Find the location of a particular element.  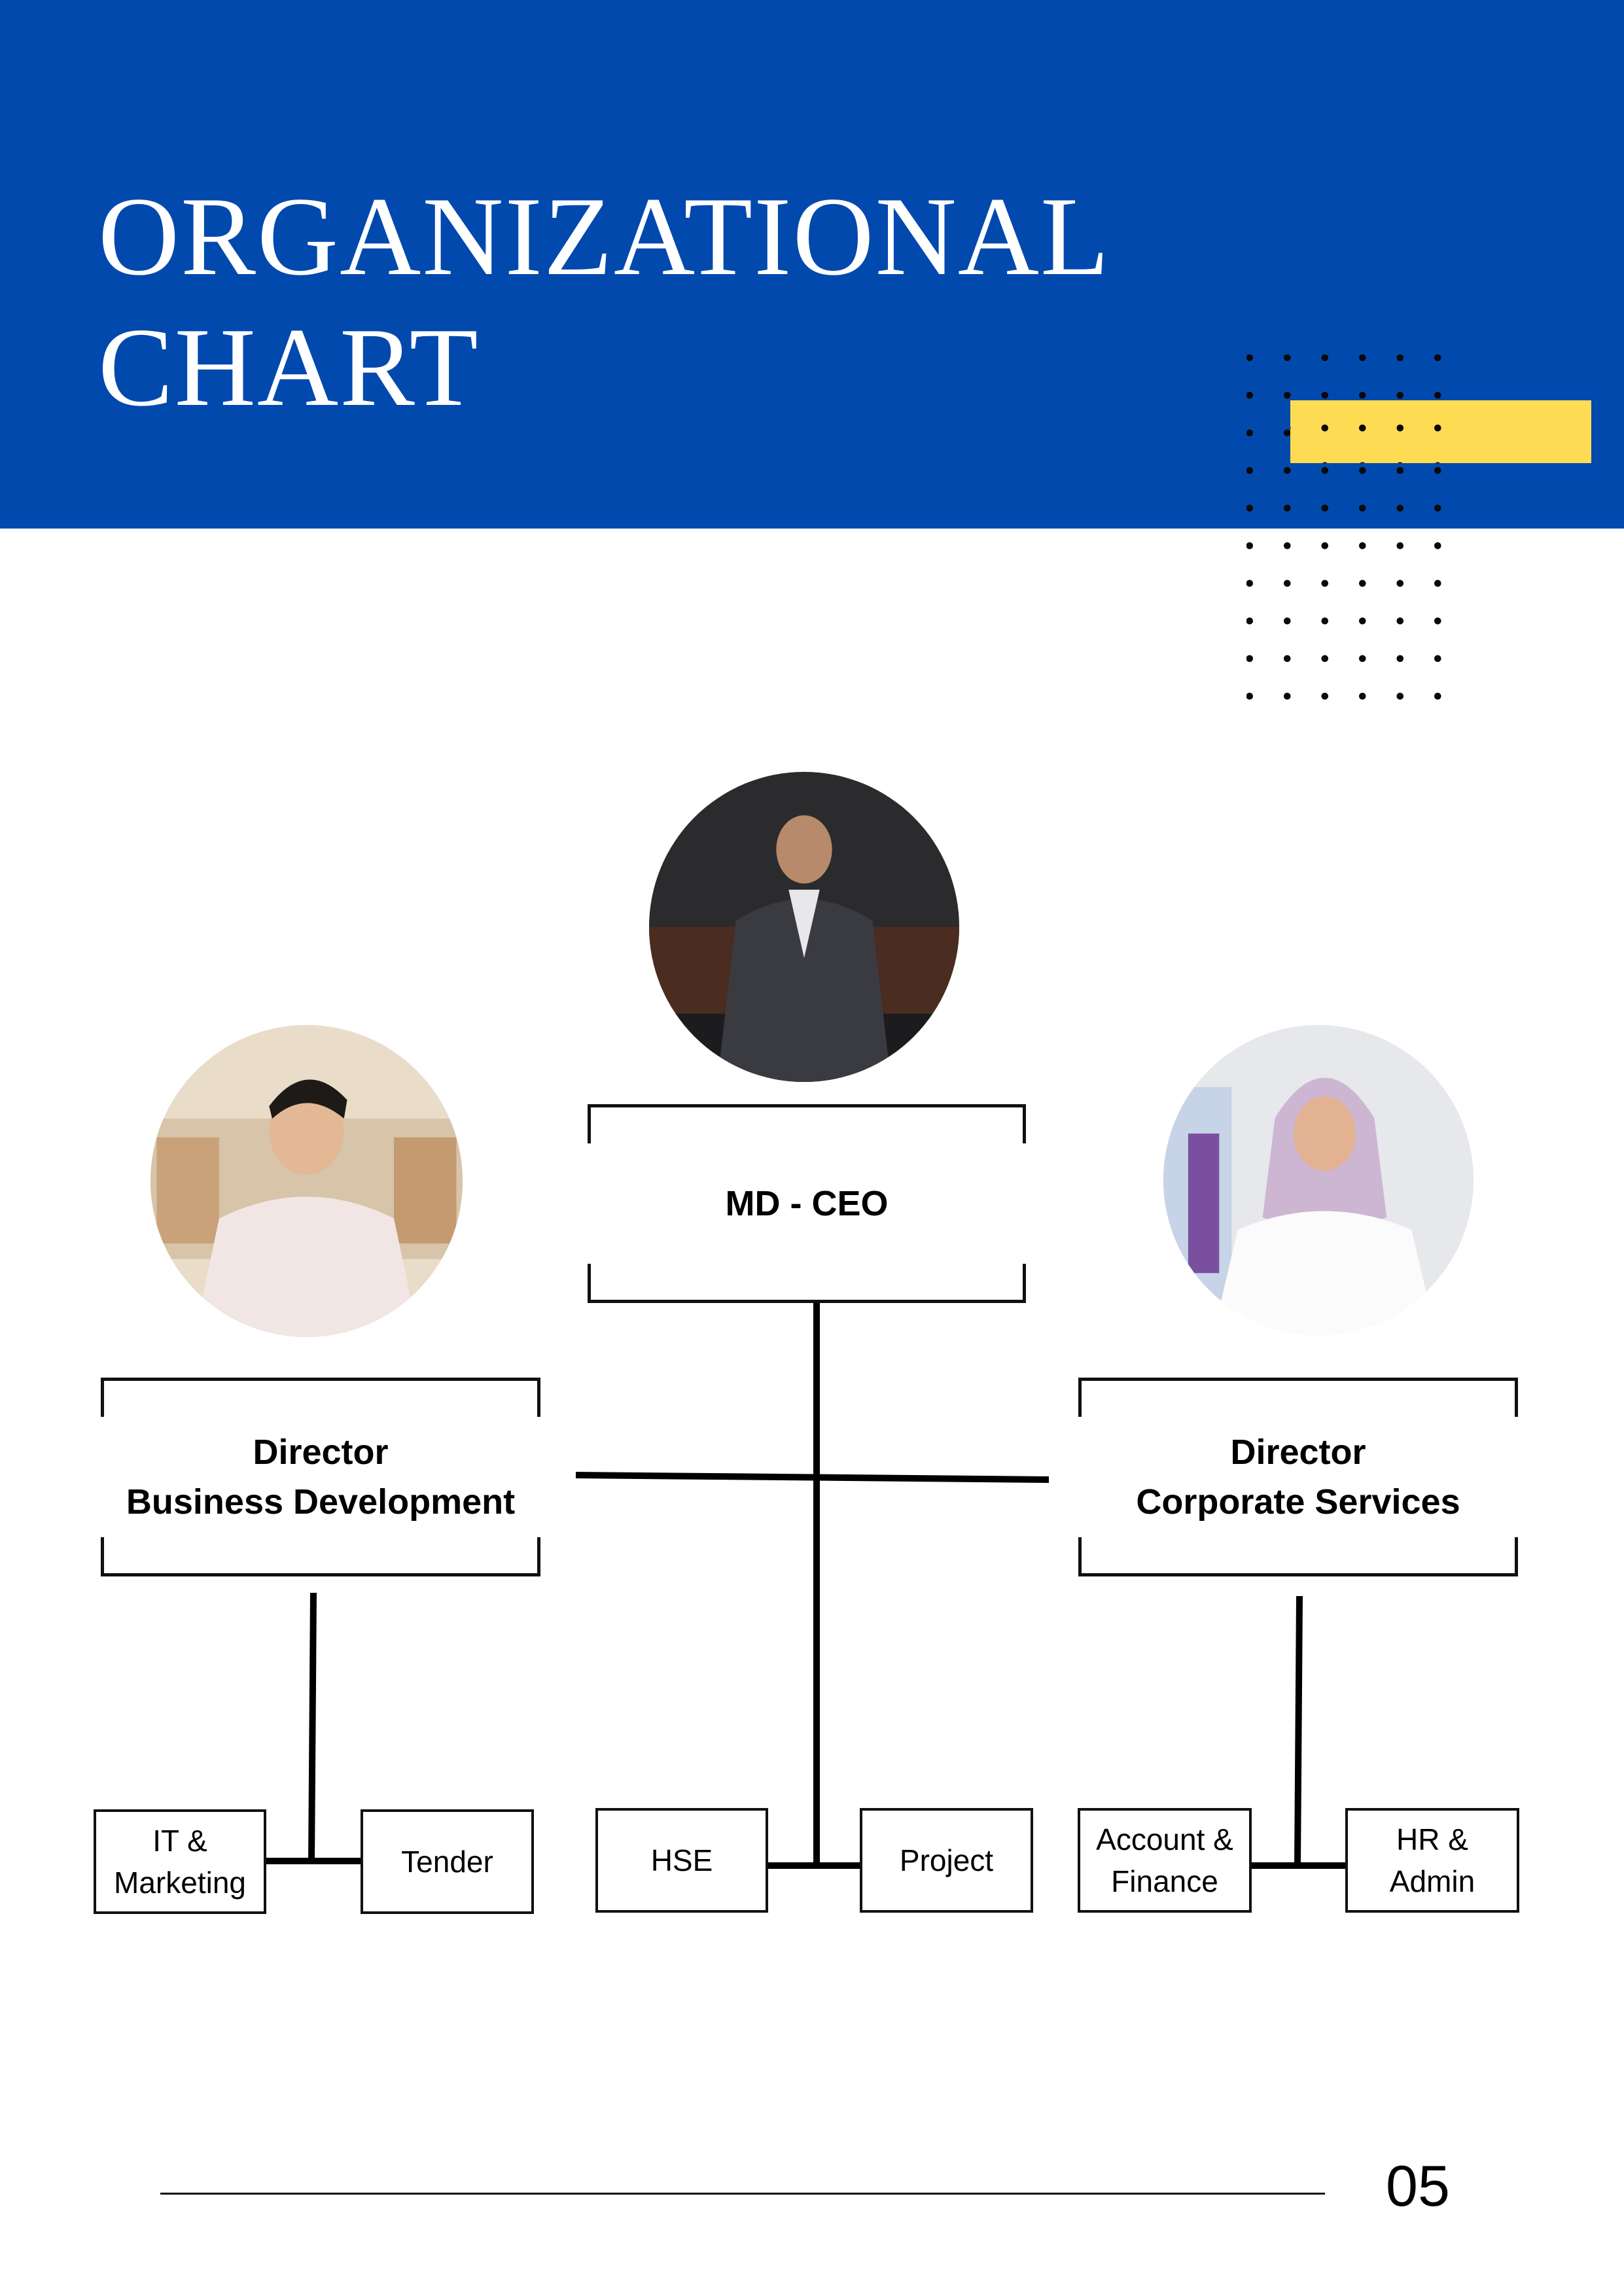

corporate-stem-line is located at coordinates (1298, 1730).